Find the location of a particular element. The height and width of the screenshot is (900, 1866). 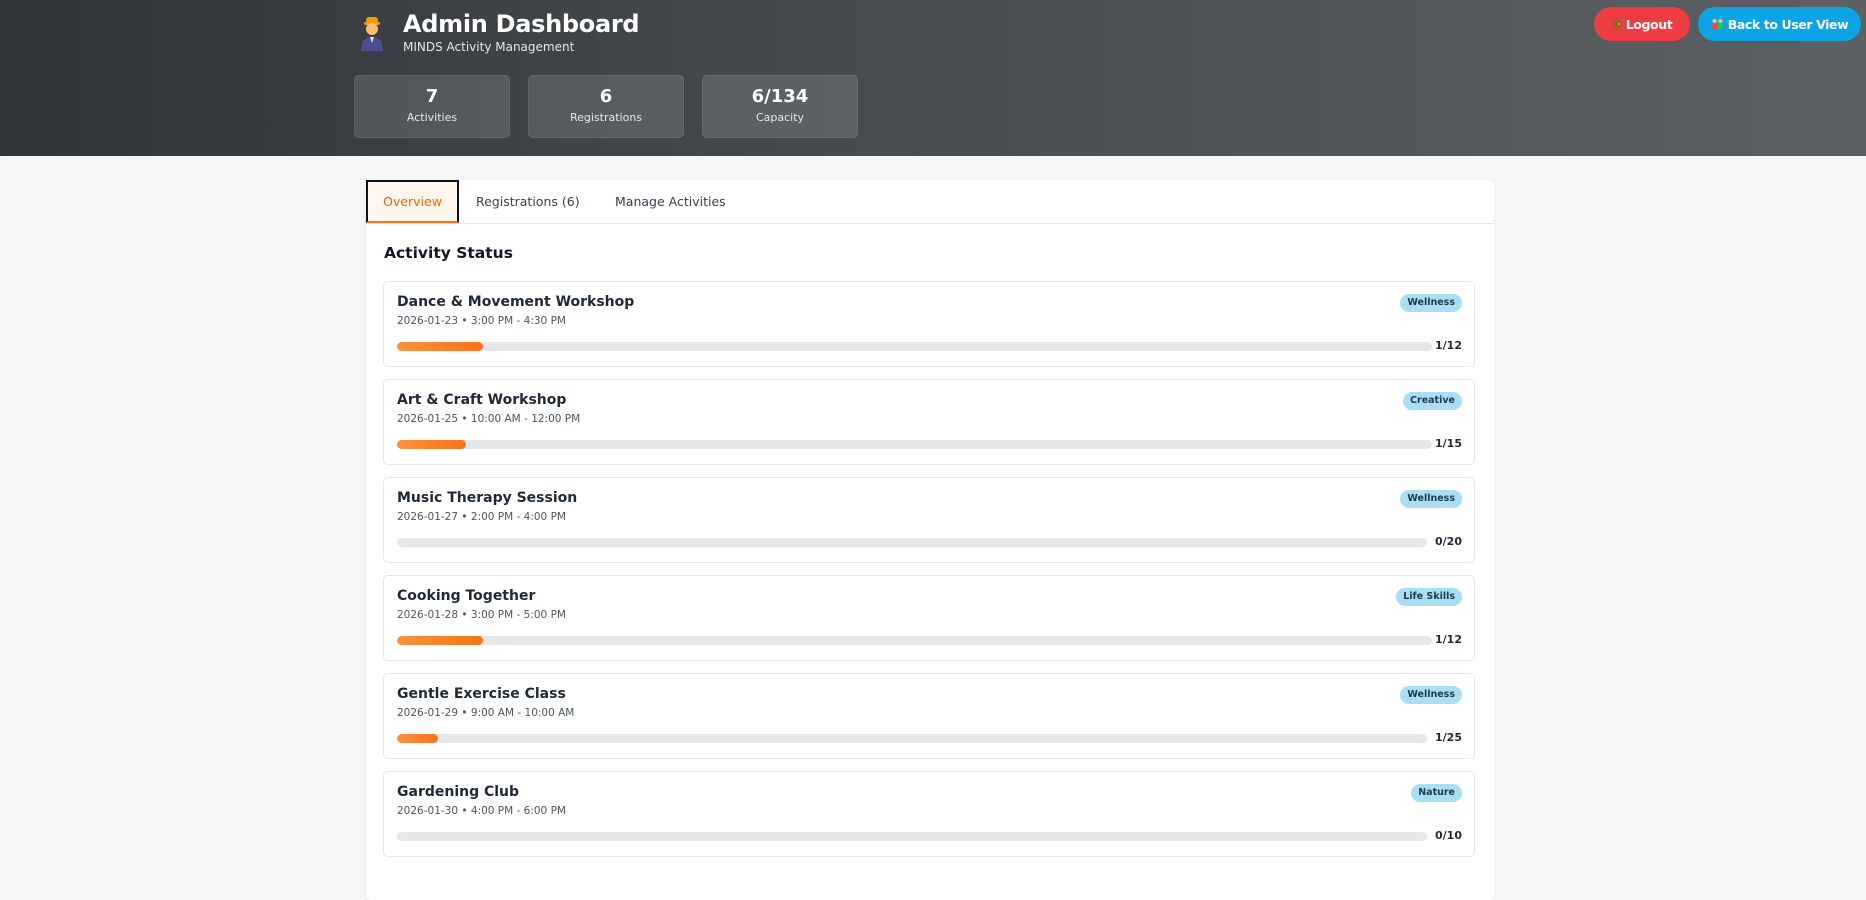

category-badge: Nature is located at coordinates (1436, 793).